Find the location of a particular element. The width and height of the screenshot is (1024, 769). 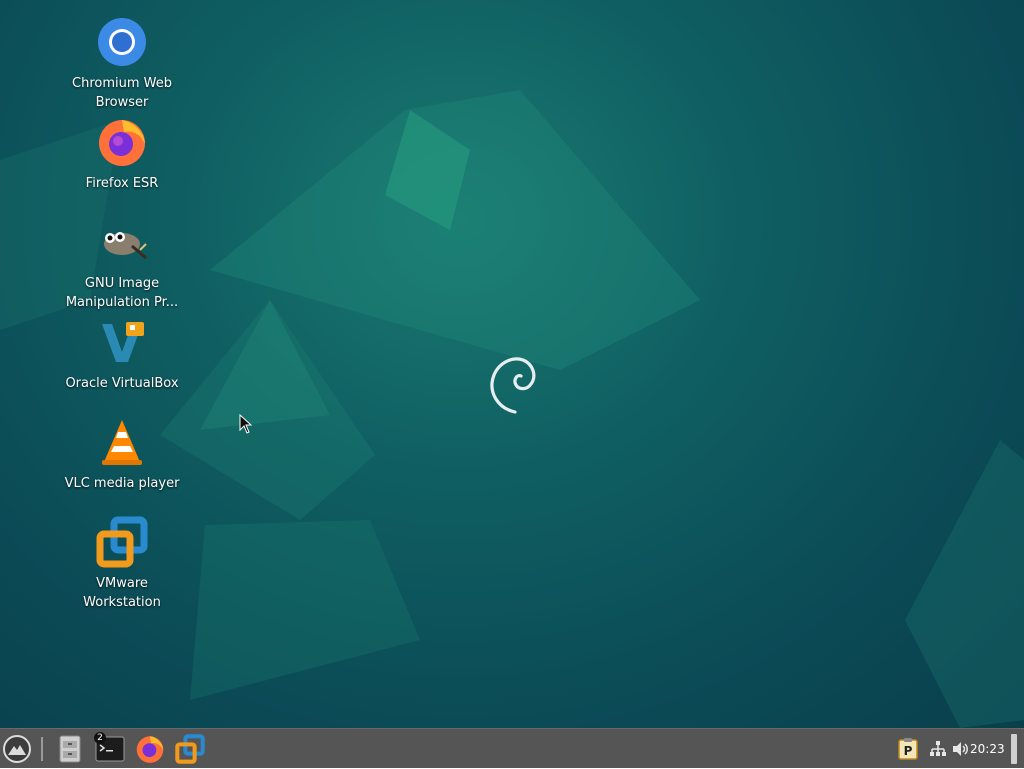

mouse-pointer-icon is located at coordinates (246, 424).